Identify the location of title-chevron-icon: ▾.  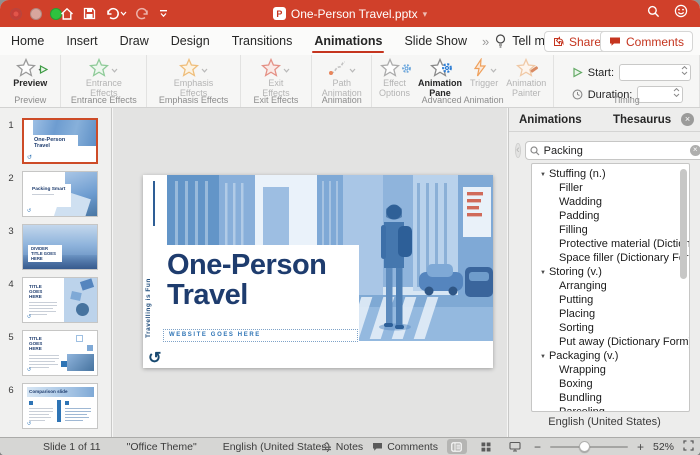
(425, 14).